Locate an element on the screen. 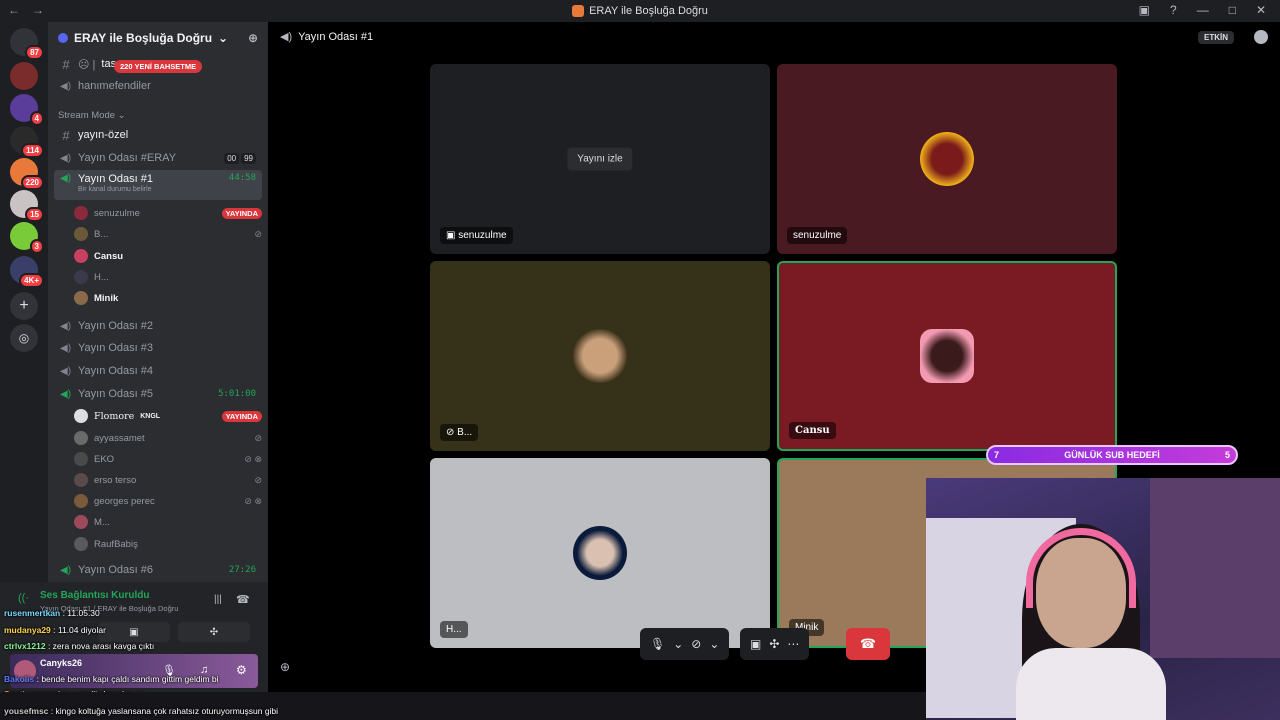 The height and width of the screenshot is (720, 1280). video-tile: Yayını izle ▣ senuzulme is located at coordinates (600, 159).